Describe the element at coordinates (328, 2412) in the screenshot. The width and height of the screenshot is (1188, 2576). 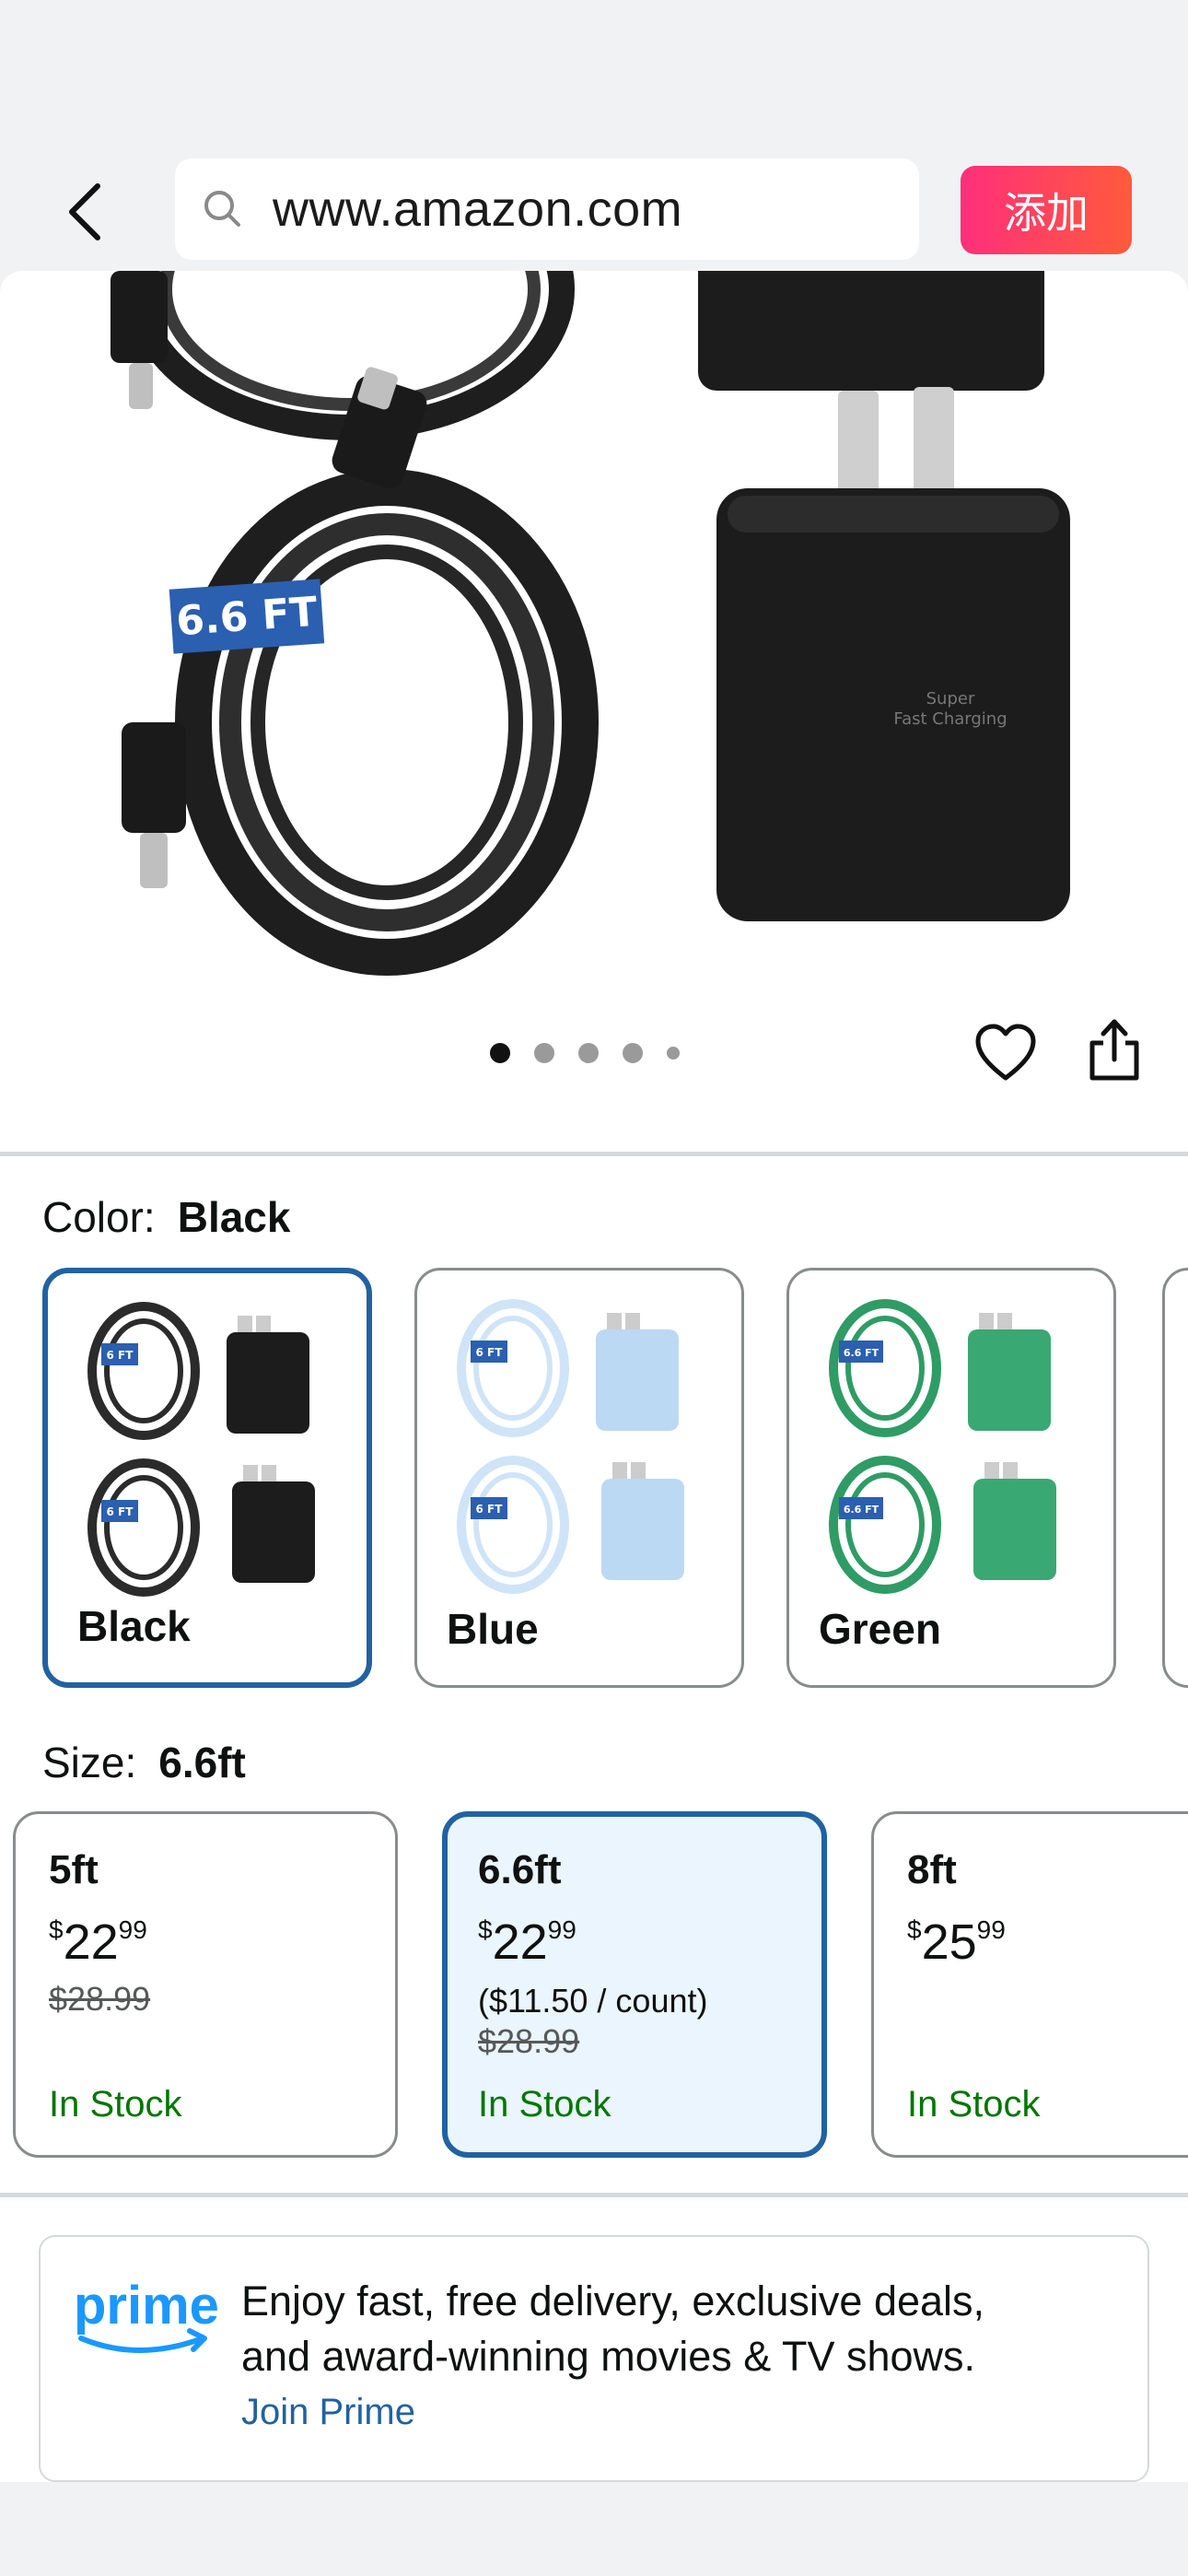
I see `join-prime-link: Join Prime` at that location.